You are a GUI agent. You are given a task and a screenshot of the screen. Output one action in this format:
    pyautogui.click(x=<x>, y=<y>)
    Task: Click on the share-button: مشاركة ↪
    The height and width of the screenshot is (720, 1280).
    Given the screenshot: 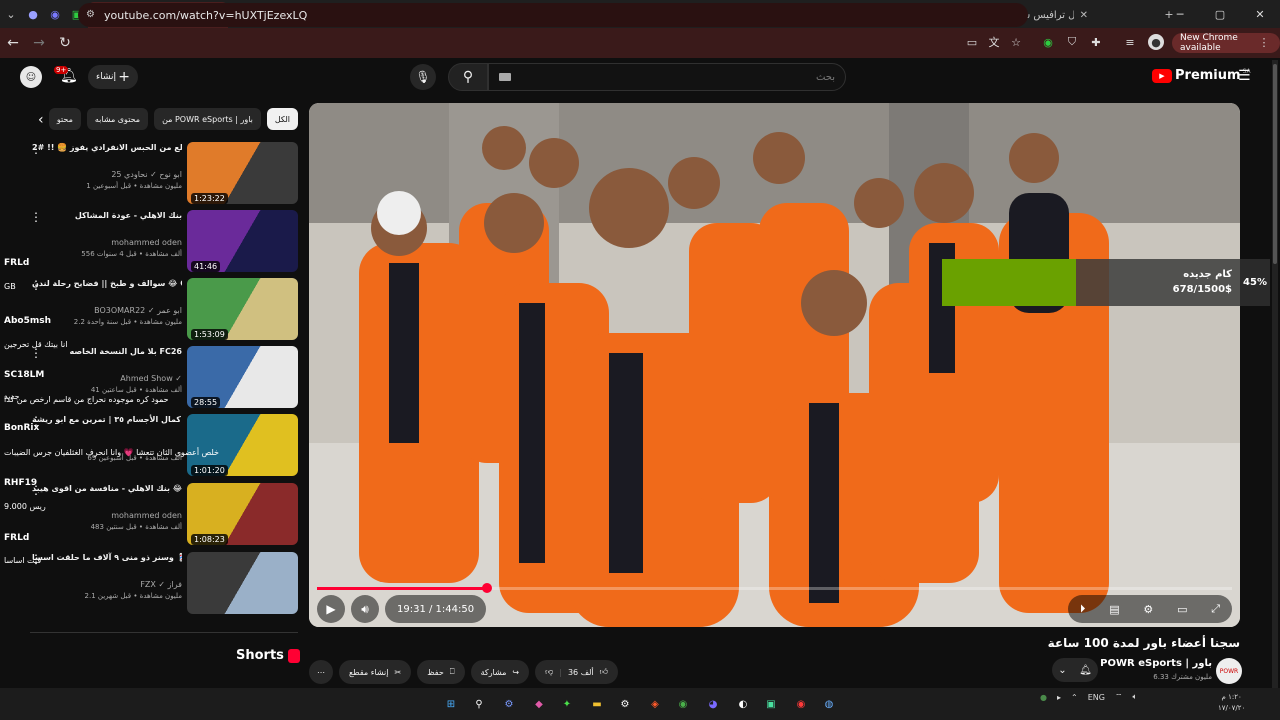 What is the action you would take?
    pyautogui.click(x=500, y=672)
    